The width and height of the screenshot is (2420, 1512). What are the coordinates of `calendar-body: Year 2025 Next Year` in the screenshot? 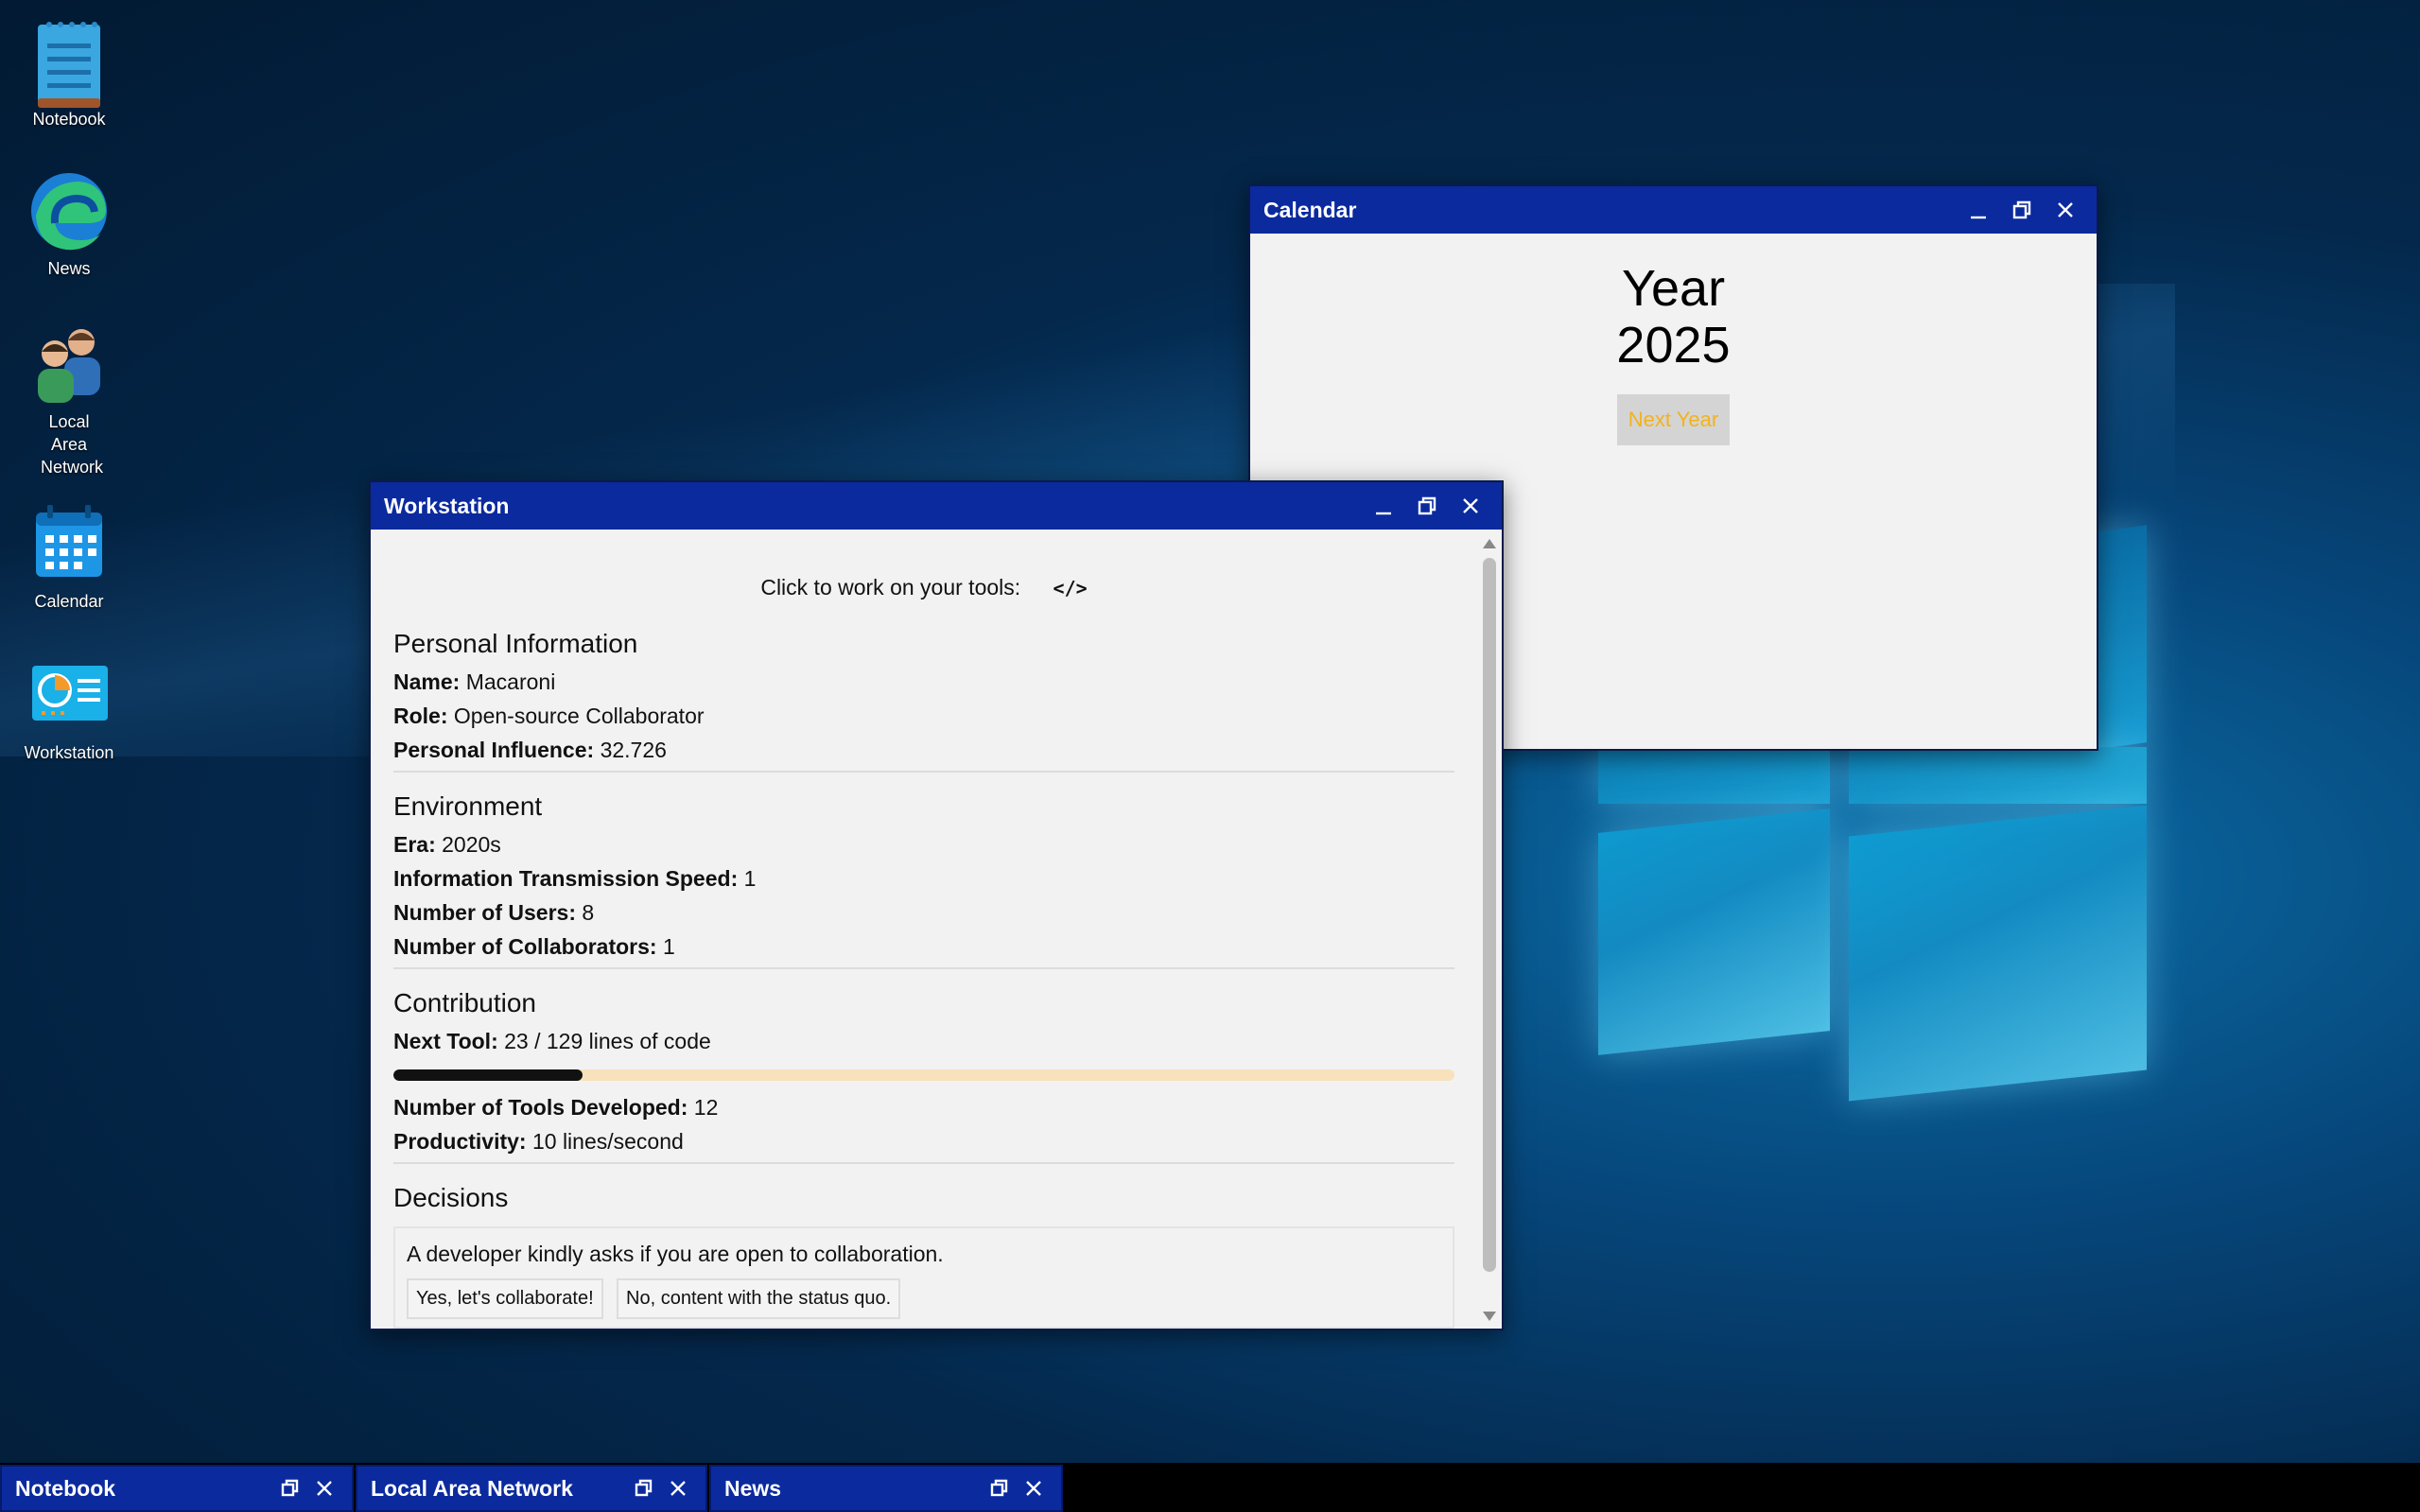 It's located at (1674, 339).